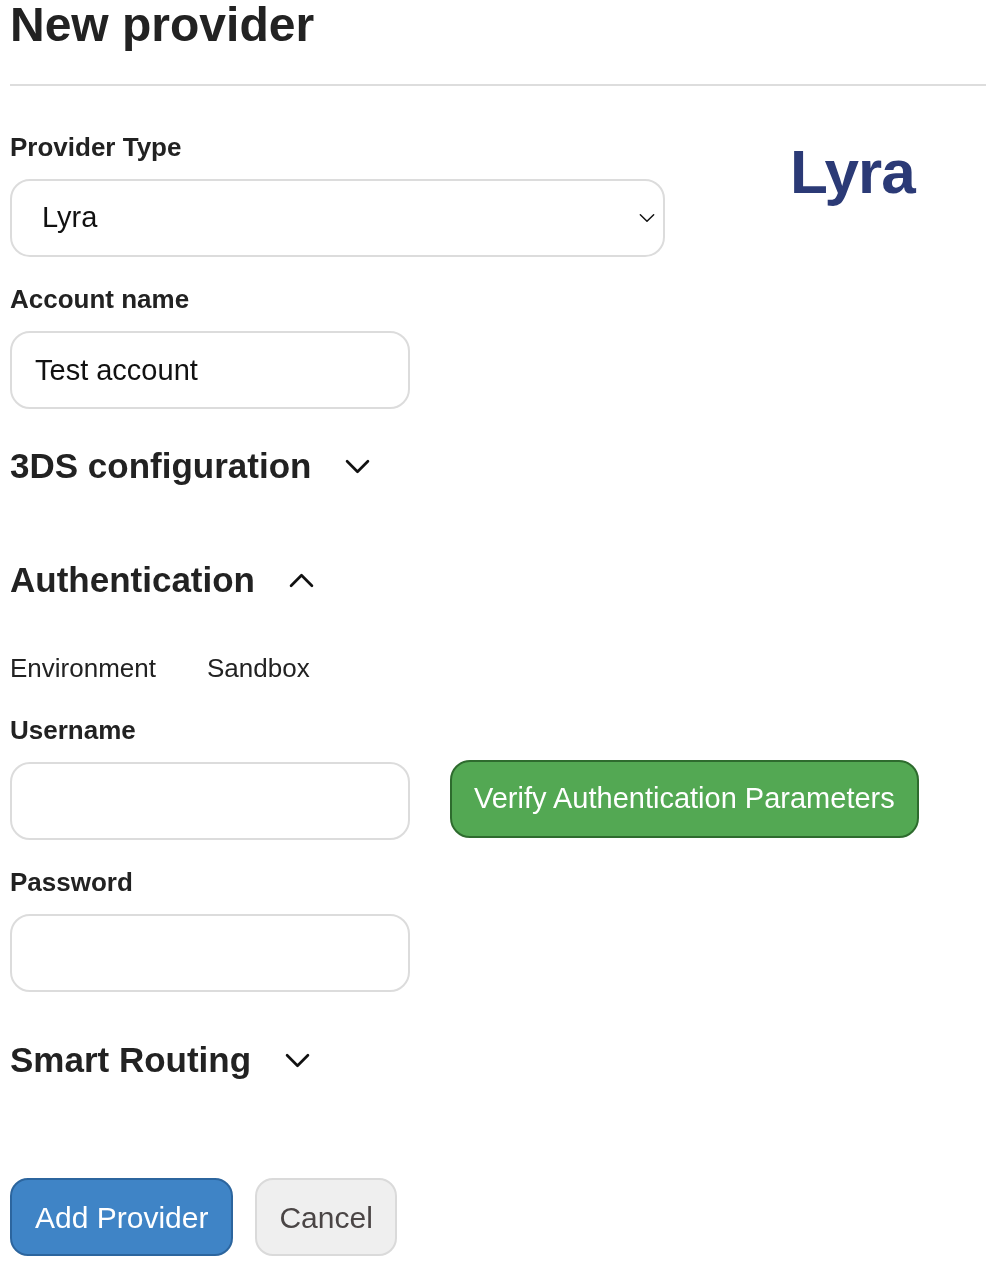 The image size is (986, 1272). What do you see at coordinates (132, 580) in the screenshot?
I see `section-heading: Authentication` at bounding box center [132, 580].